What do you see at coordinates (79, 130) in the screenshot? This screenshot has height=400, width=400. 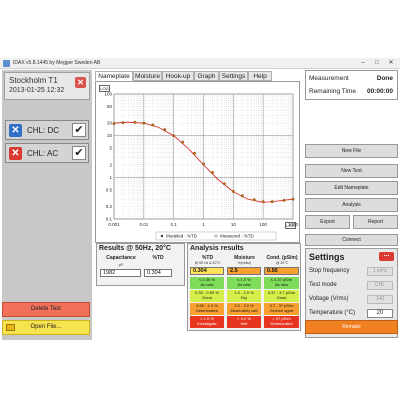 I see `channel-dc-checkbox: ✔` at bounding box center [79, 130].